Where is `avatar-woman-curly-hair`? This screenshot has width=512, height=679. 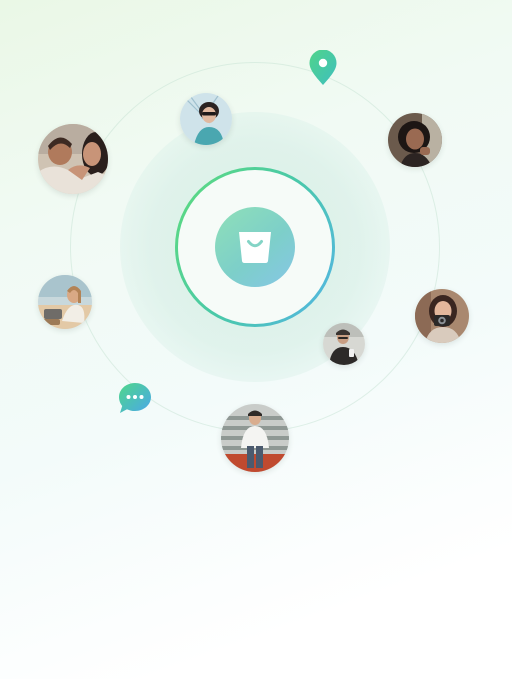
avatar-woman-curly-hair is located at coordinates (415, 140).